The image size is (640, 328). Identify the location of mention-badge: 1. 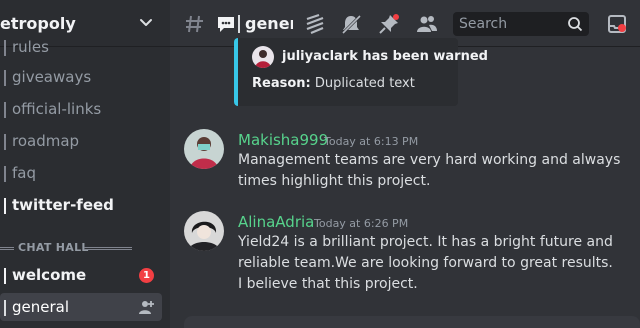
(146, 275).